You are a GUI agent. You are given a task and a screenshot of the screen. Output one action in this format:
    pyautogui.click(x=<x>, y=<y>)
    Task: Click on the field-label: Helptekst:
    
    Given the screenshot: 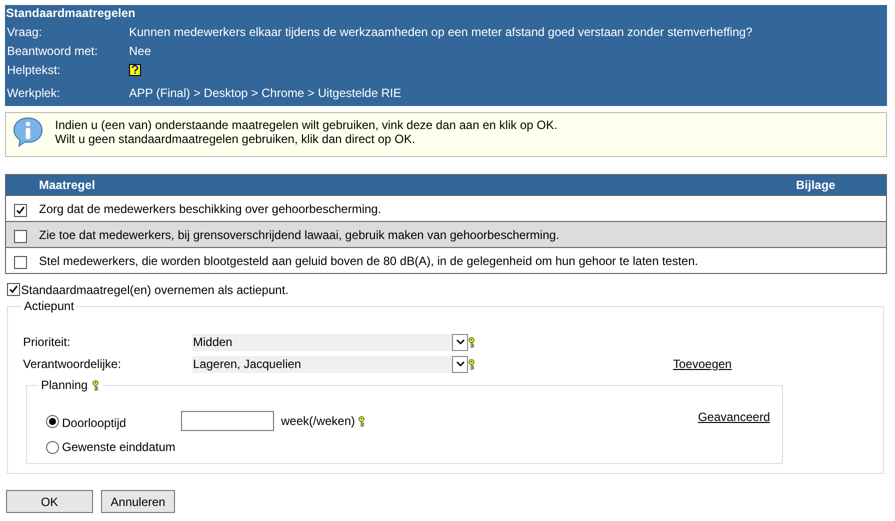 What is the action you would take?
    pyautogui.click(x=34, y=70)
    